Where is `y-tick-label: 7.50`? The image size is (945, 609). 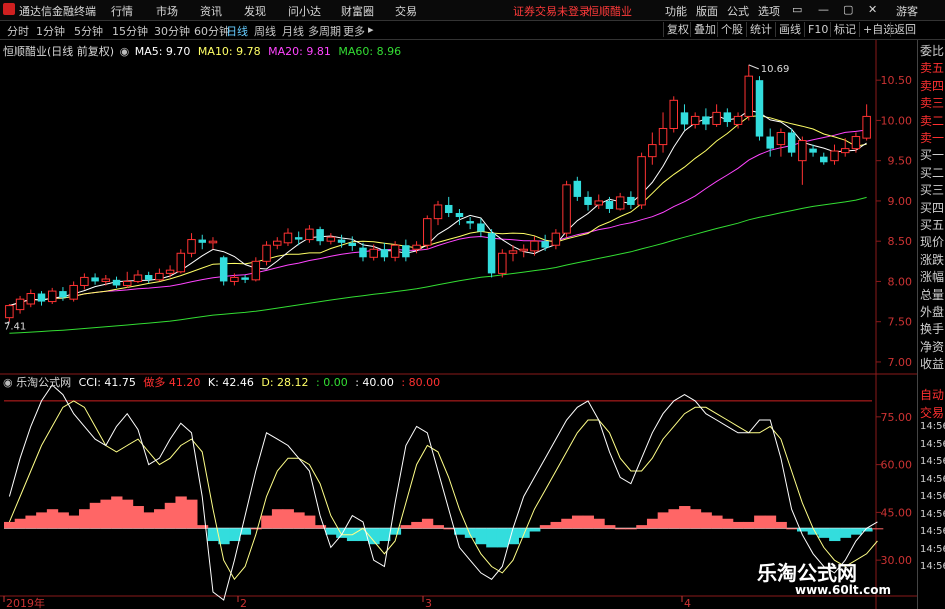 y-tick-label: 7.50 is located at coordinates (900, 322).